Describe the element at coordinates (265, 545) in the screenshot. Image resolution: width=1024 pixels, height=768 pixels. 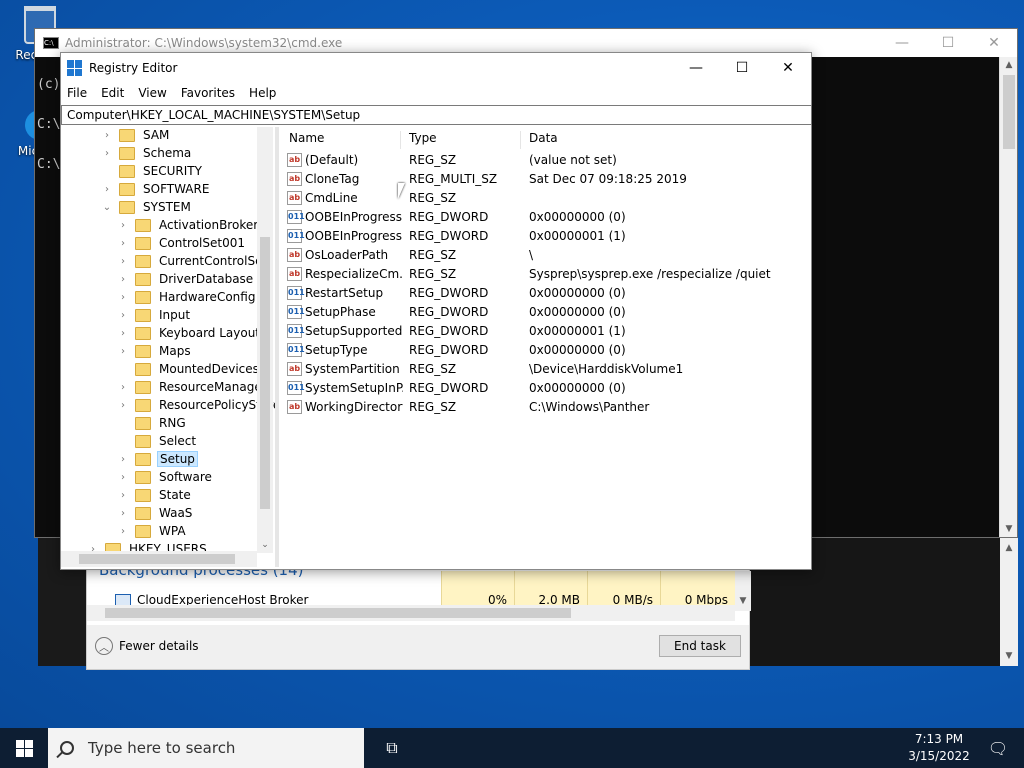
I see `scroll-down-arrow-icon: ⌄` at that location.